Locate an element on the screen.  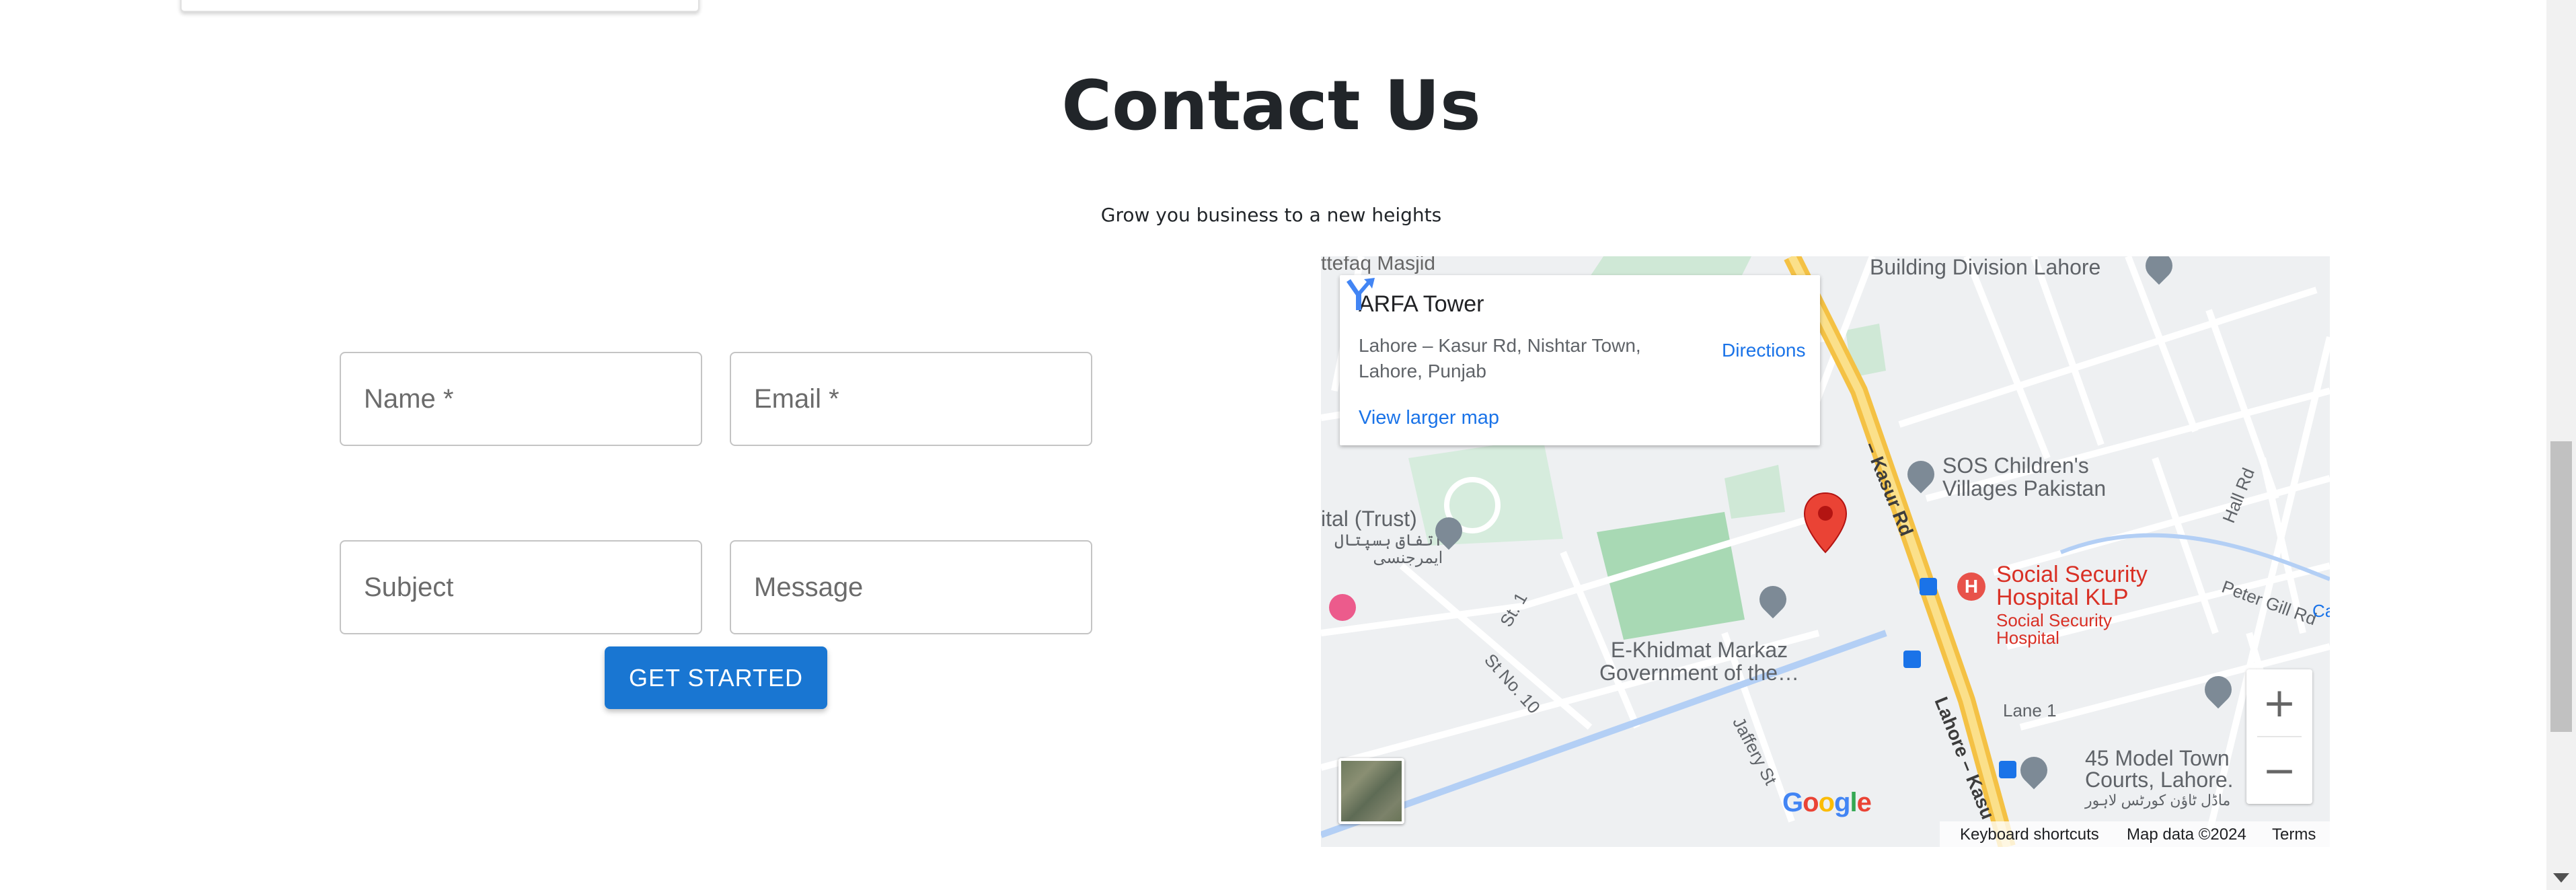
scrollbar-thumb is located at coordinates (2561, 586).